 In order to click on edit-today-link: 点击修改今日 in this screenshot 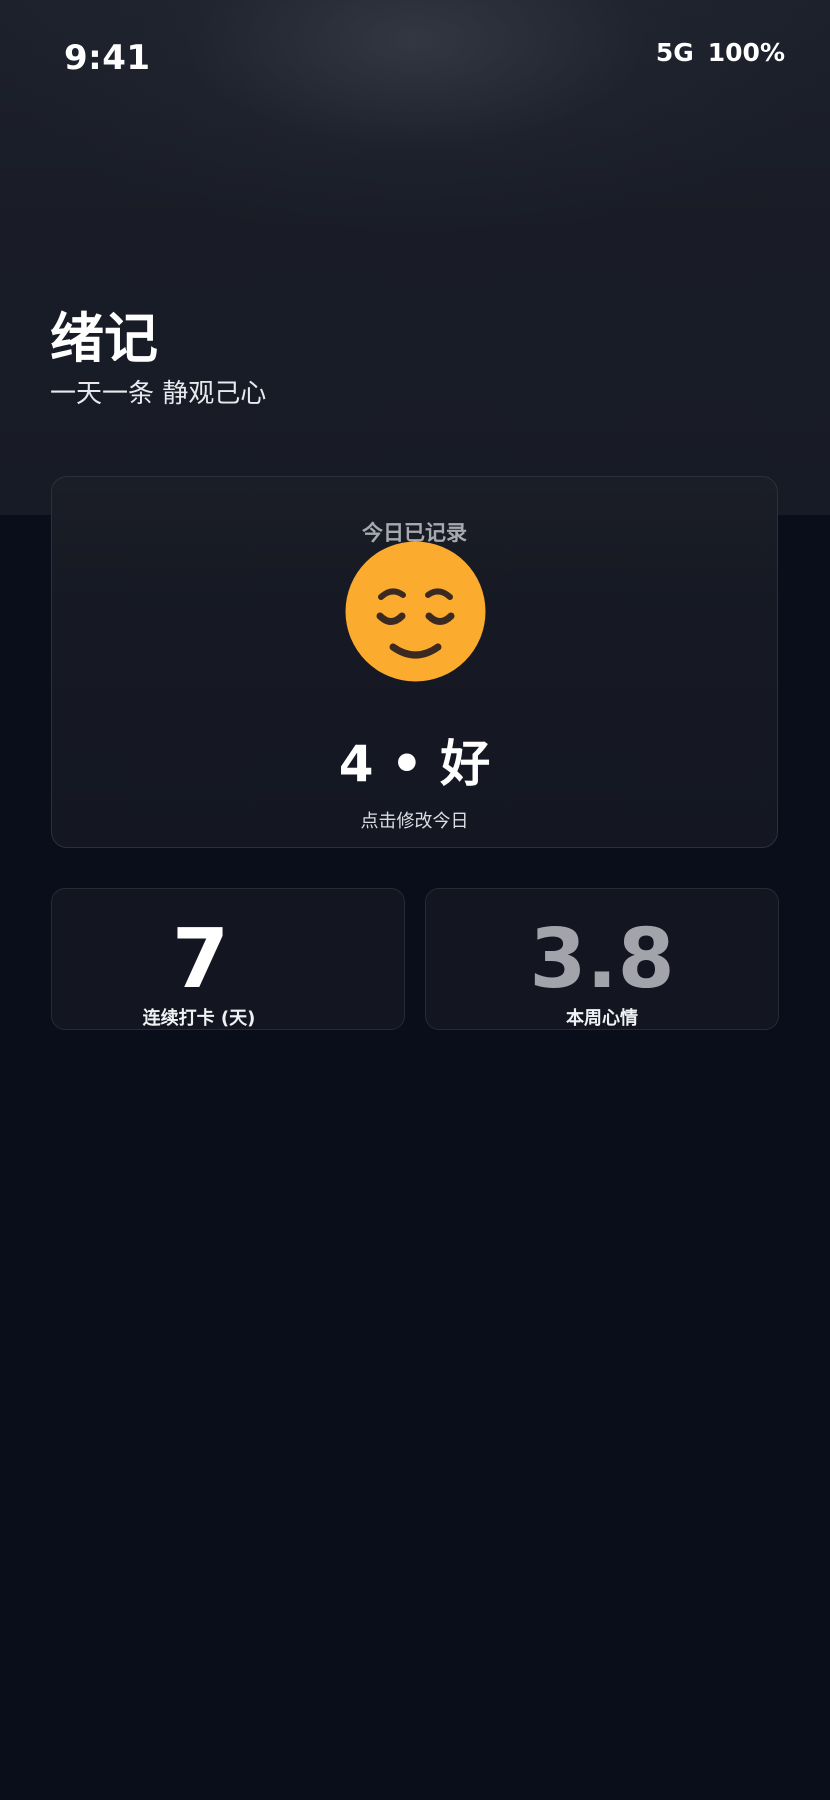, I will do `click(414, 820)`.